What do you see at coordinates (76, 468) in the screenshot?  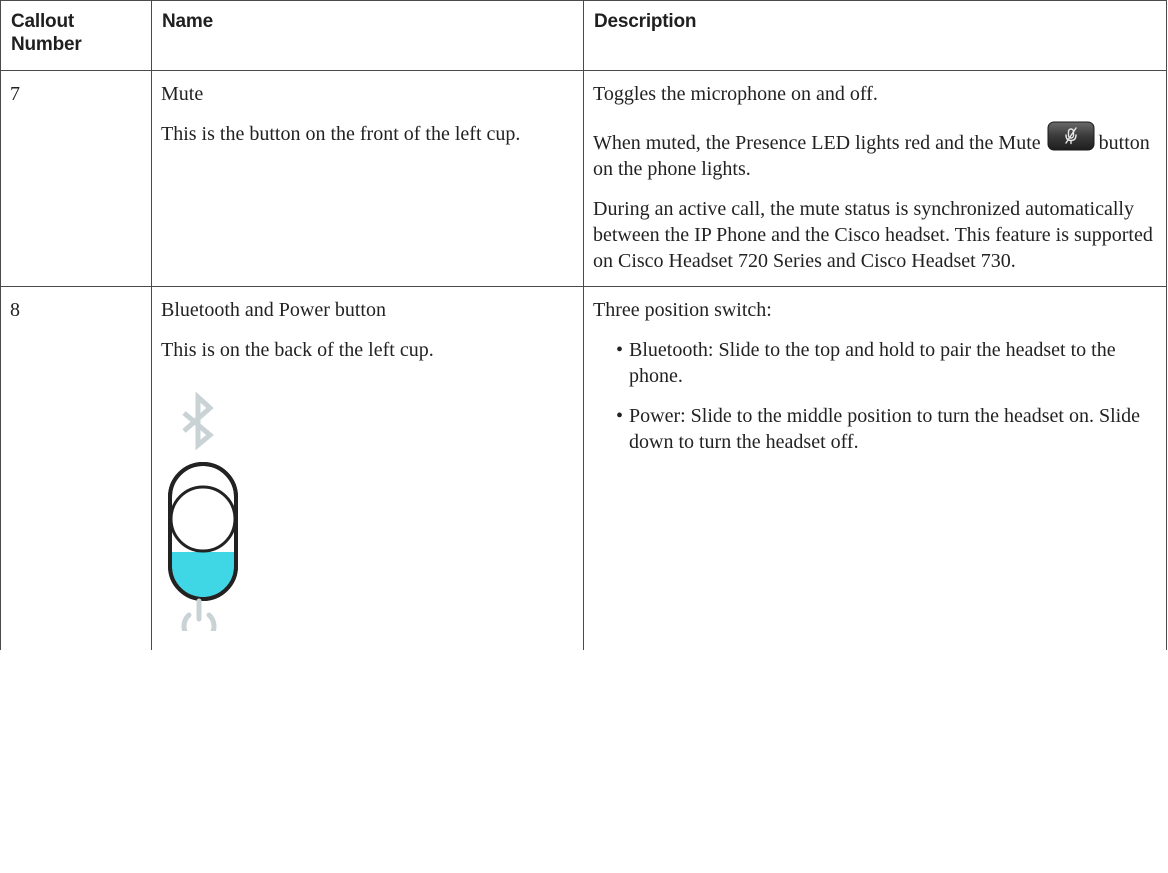 I see `callout-number-cell: 8` at bounding box center [76, 468].